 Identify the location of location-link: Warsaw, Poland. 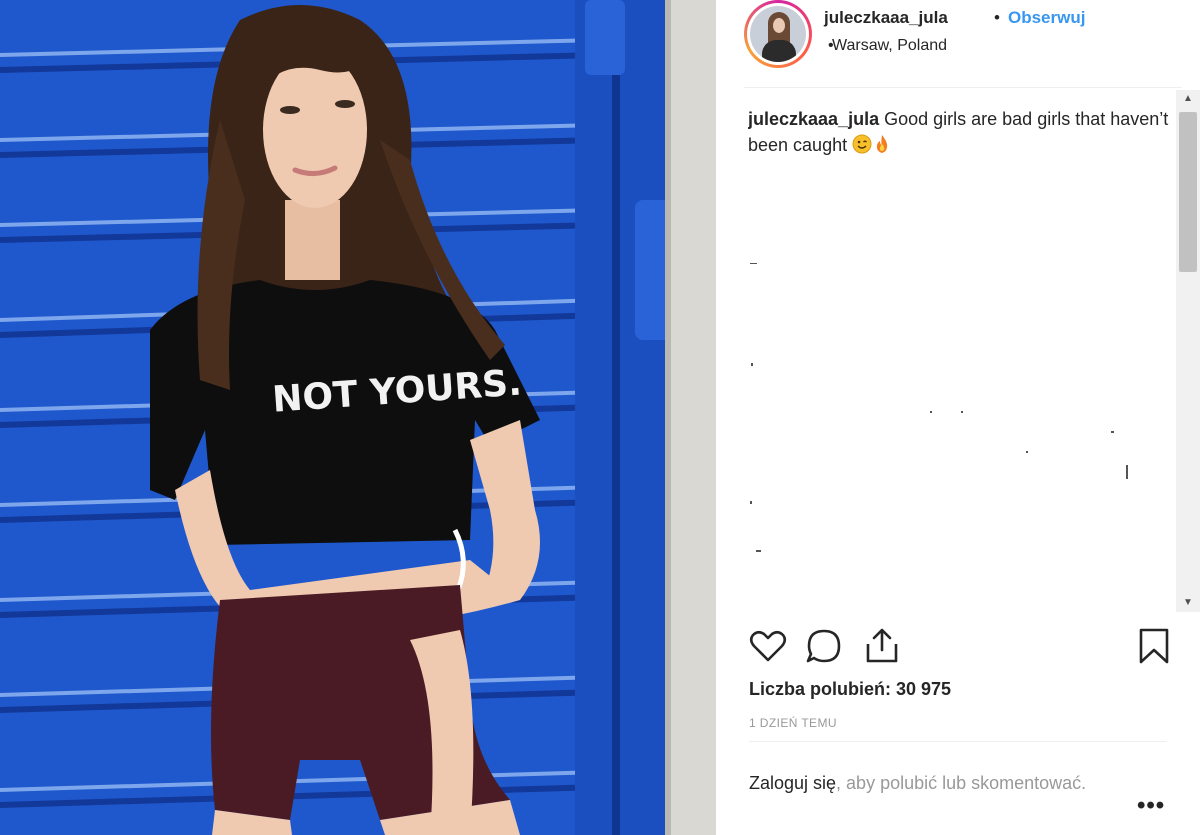
(889, 46).